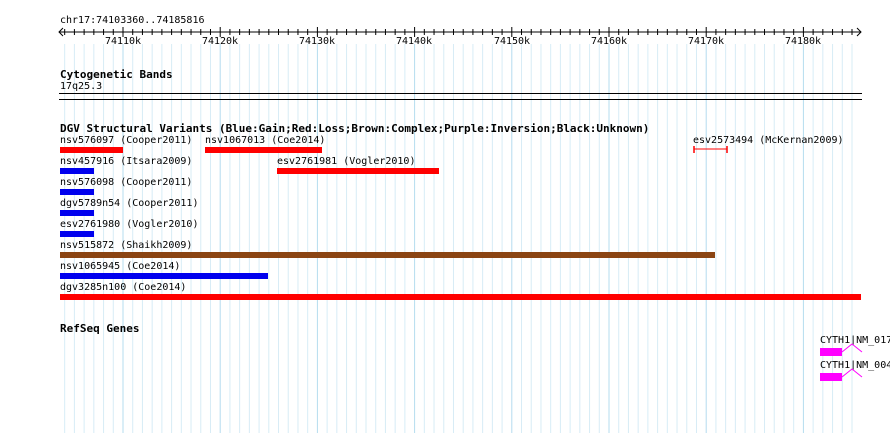 The width and height of the screenshot is (890, 433). What do you see at coordinates (126, 141) in the screenshot?
I see `variant-label: nsv576097 (Cooper2011)` at bounding box center [126, 141].